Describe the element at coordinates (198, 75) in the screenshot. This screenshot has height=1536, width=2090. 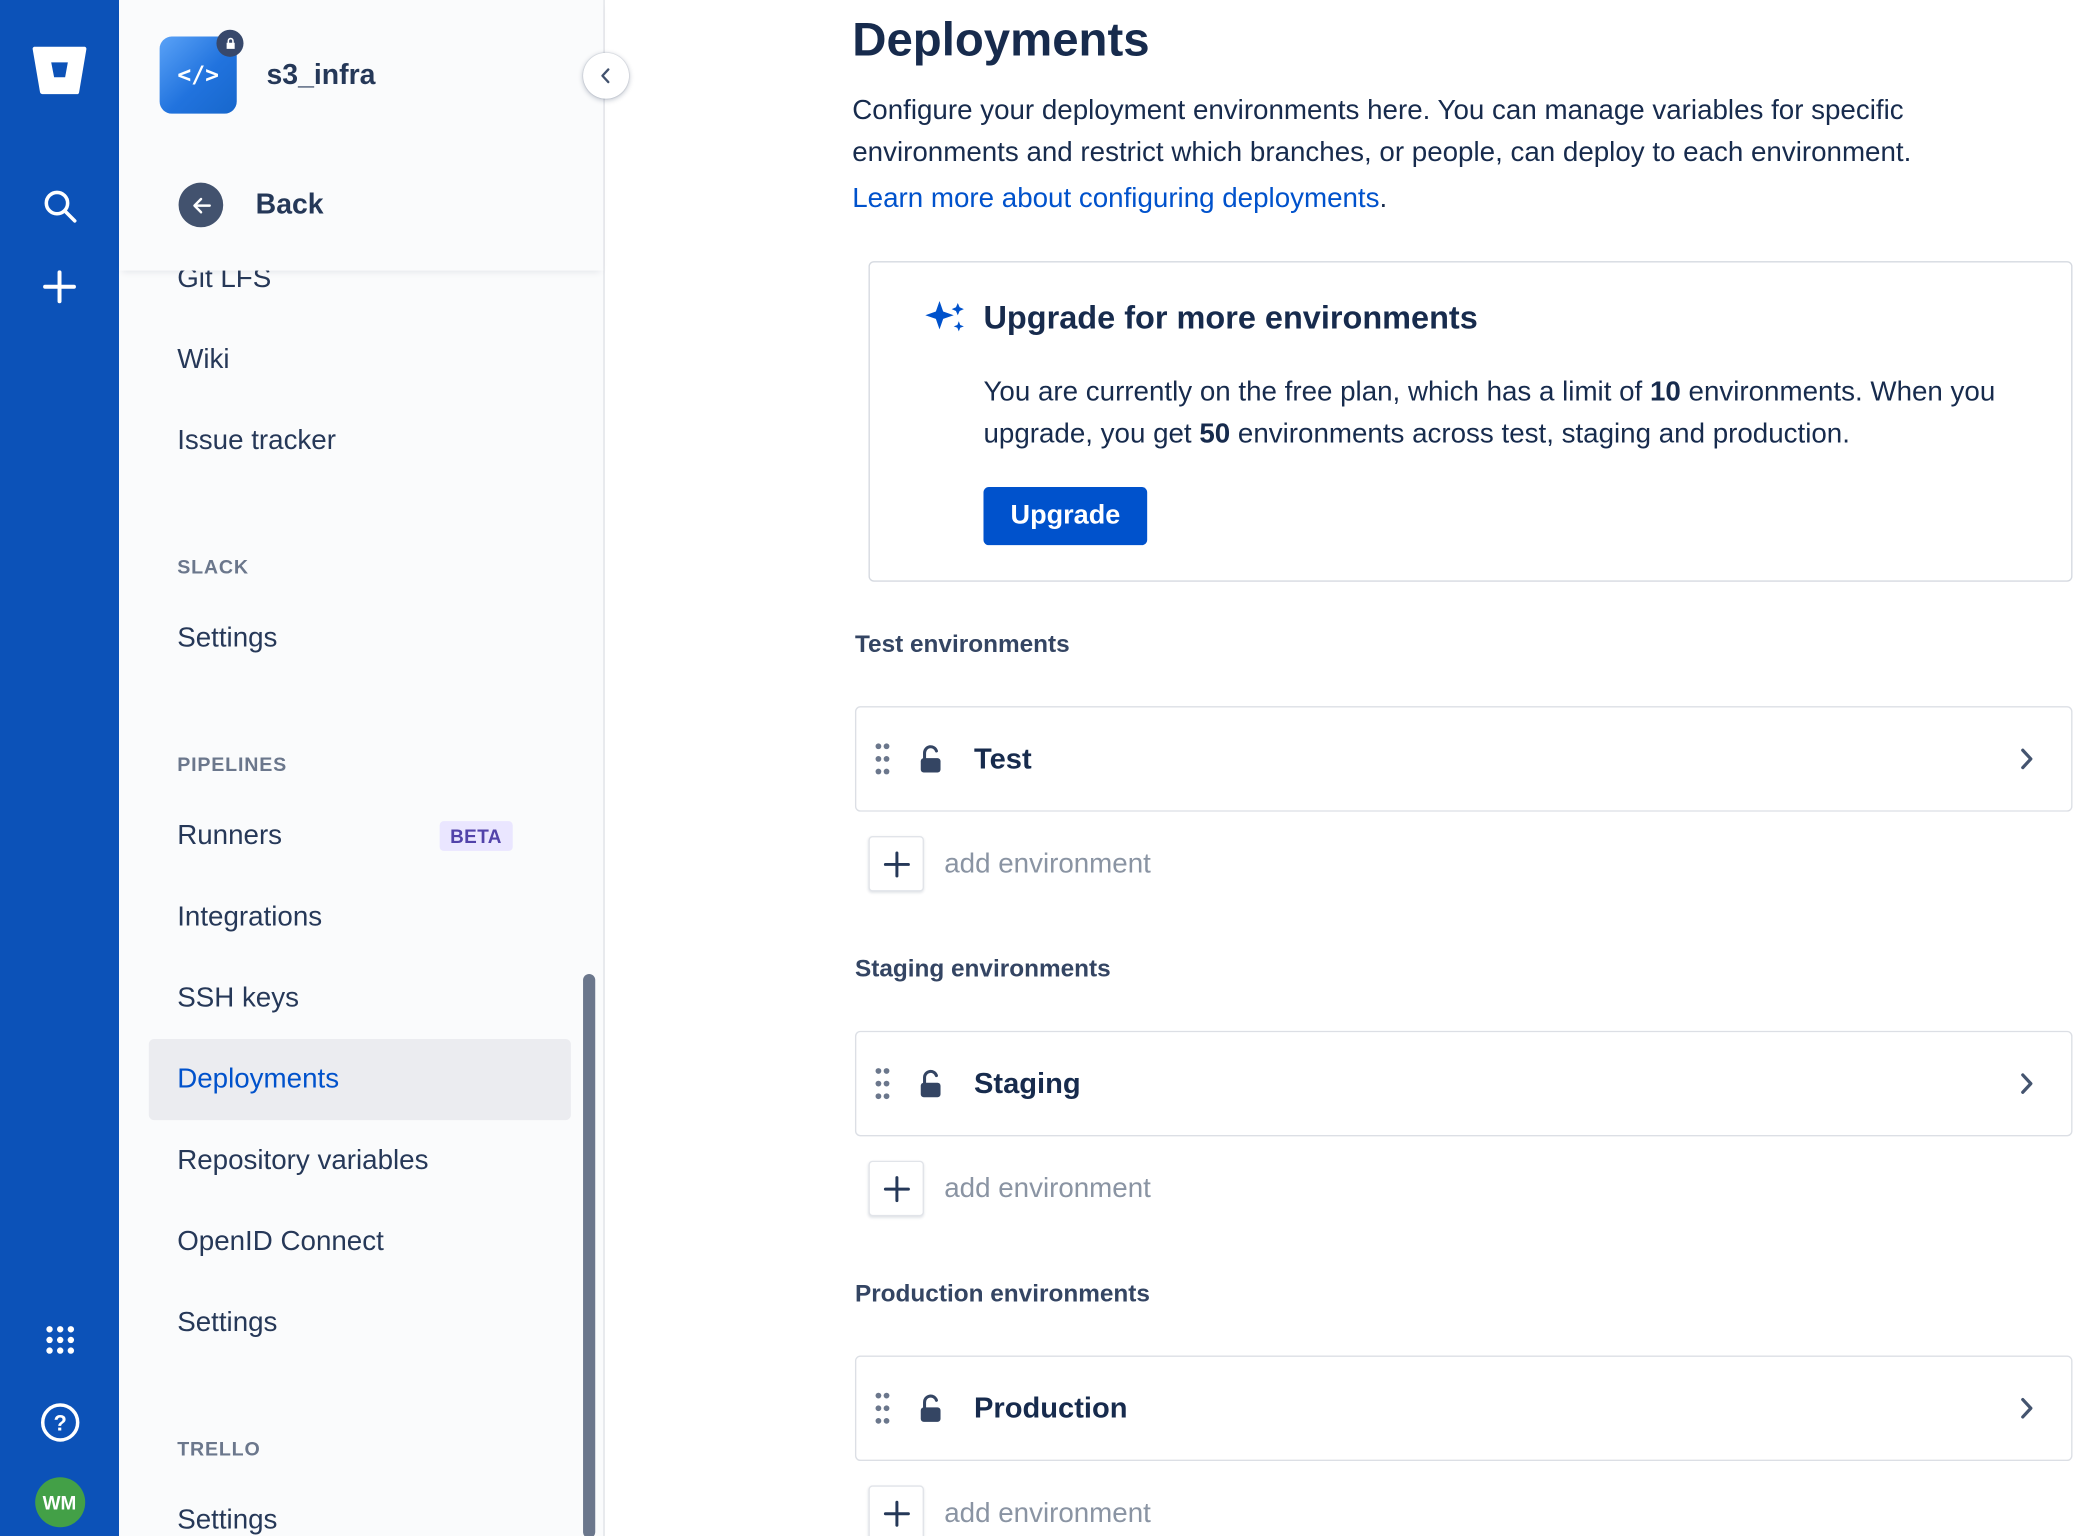
I see `code-icon: </>` at that location.